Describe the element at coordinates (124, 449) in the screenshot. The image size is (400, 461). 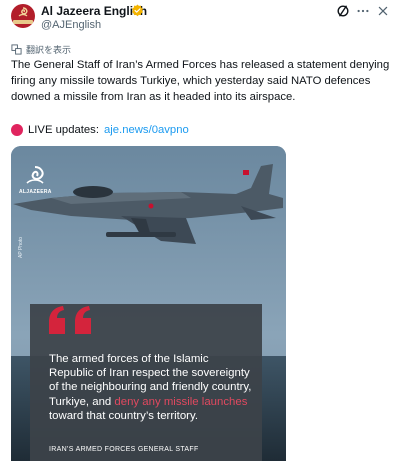
I see `quote-source: IRAN’S ARMED FORCES GENERAL STAFF` at that location.